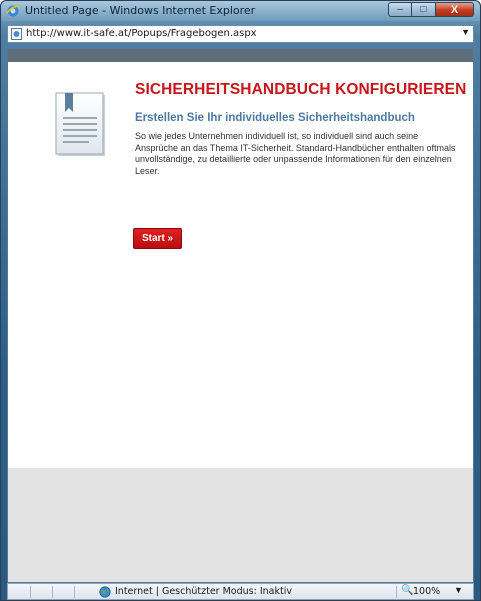 The height and width of the screenshot is (601, 481). Describe the element at coordinates (424, 9) in the screenshot. I see `maximize-button: □` at that location.